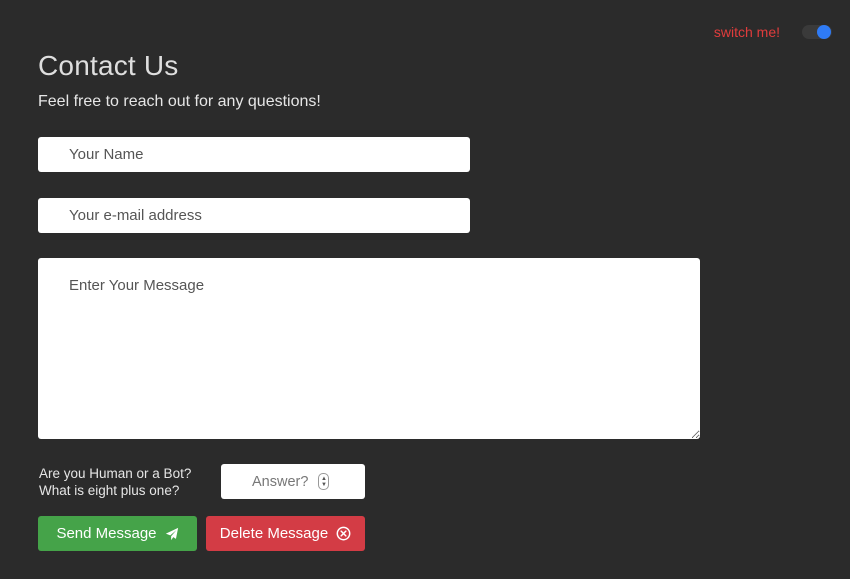 Image resolution: width=850 pixels, height=579 pixels. I want to click on captcha-answer-input: Answer? ▲ ▼, so click(293, 481).